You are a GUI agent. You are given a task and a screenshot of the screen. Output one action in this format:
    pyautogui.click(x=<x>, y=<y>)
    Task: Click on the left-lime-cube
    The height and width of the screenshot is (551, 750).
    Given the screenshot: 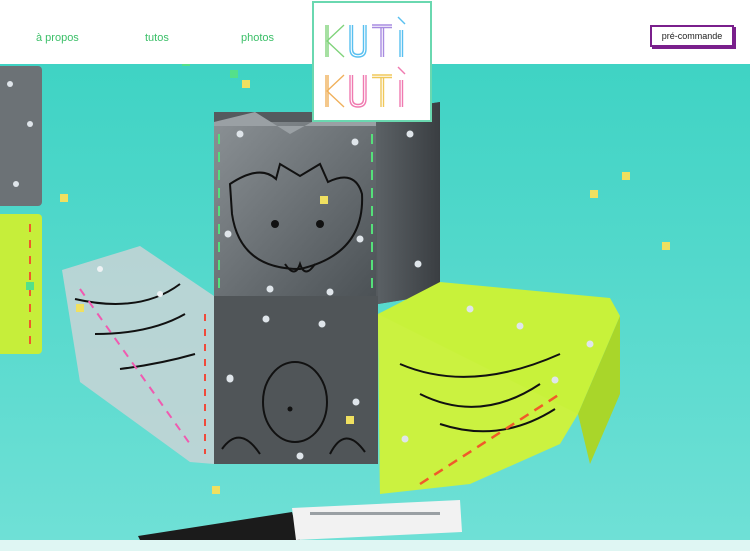 What is the action you would take?
    pyautogui.click(x=21, y=284)
    